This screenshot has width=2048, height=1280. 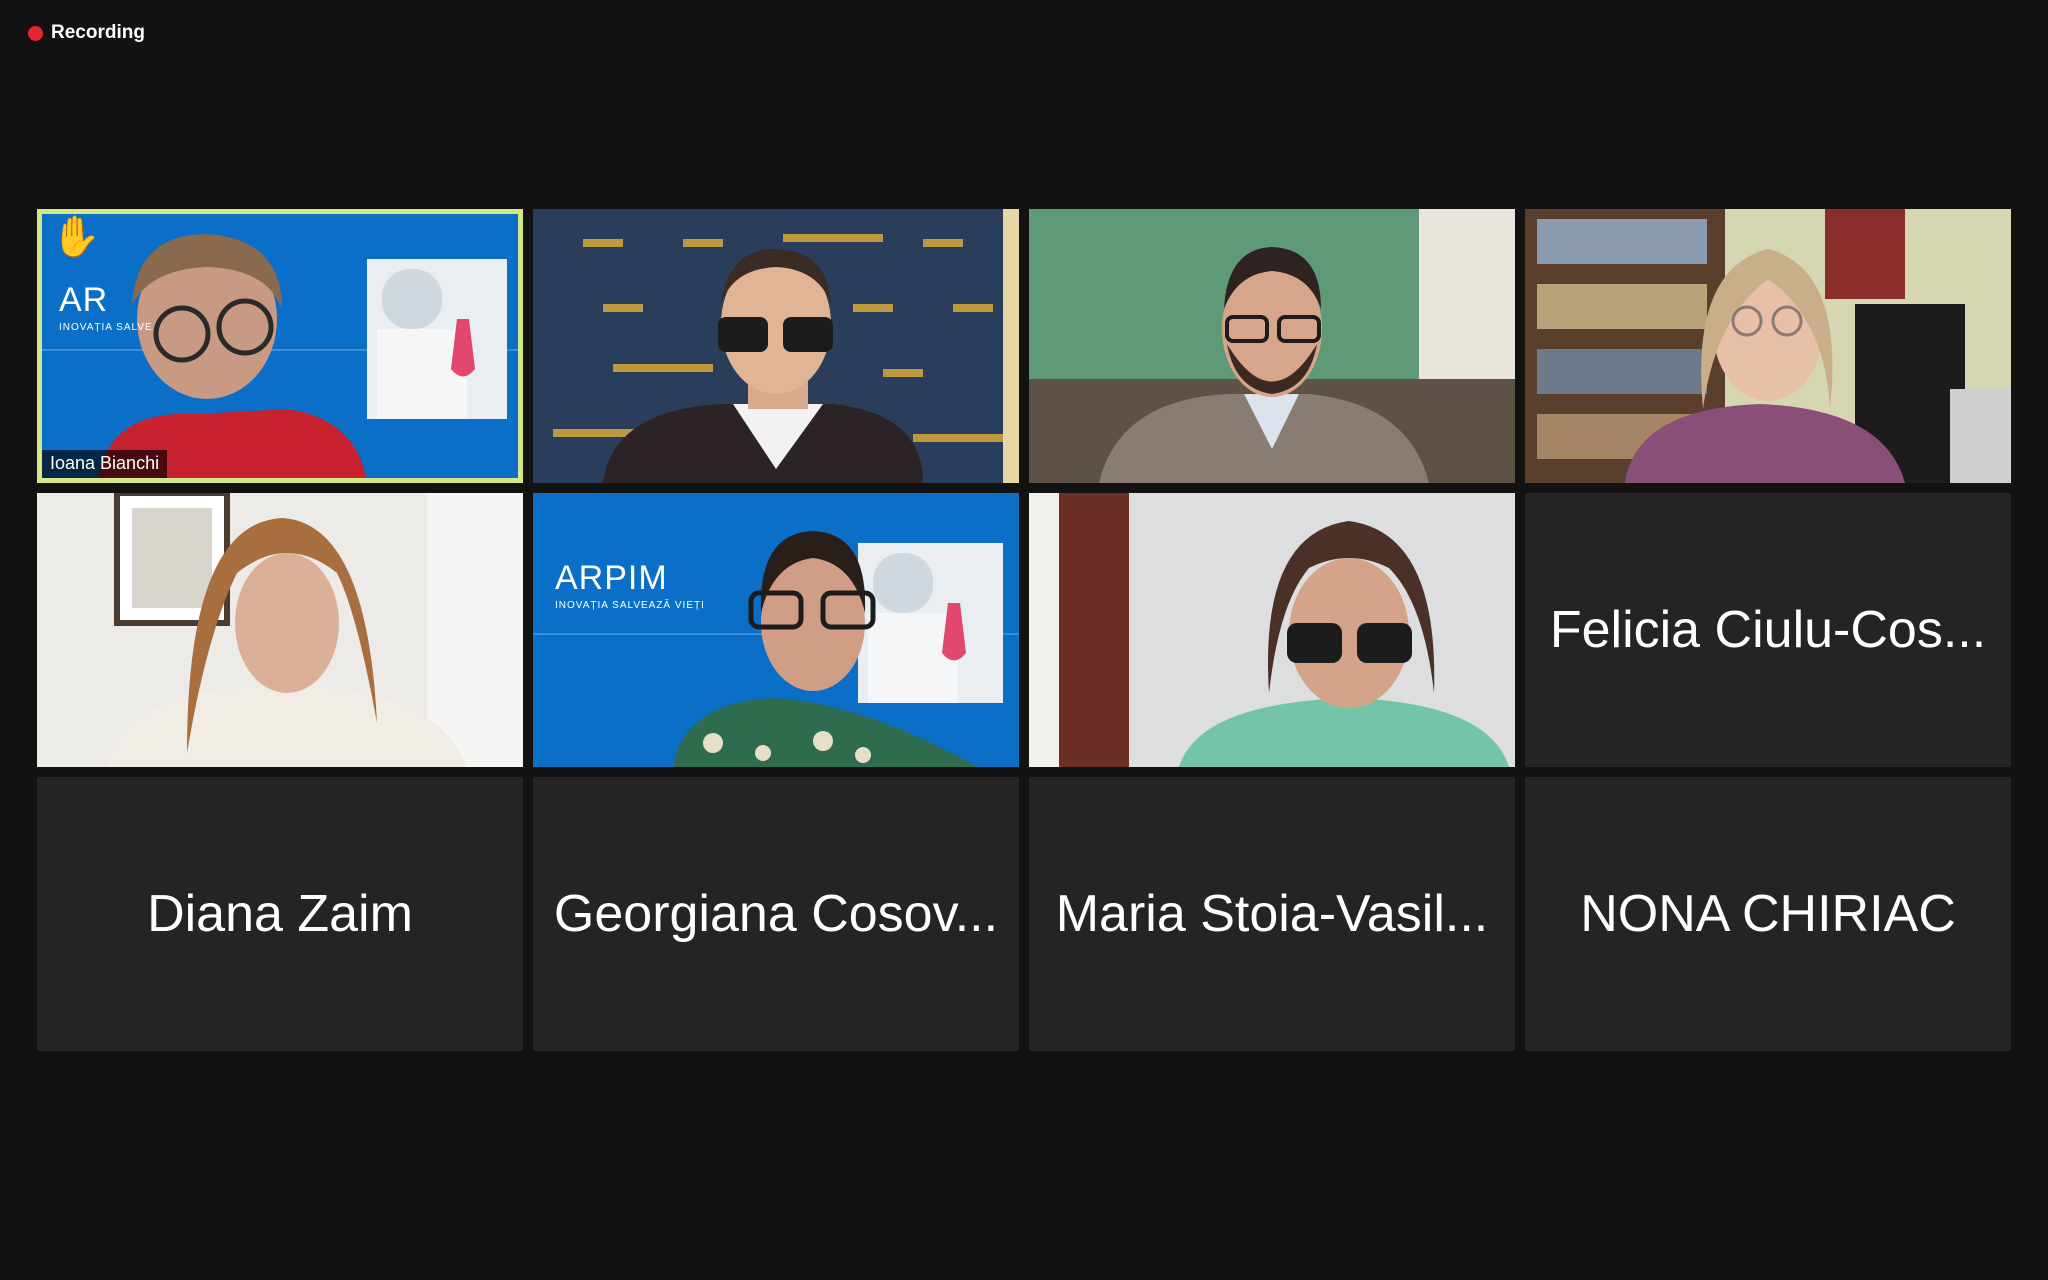 I want to click on arpim-logo: ARPIM INOVAȚIA SALVEAZĂ VIEȚI, so click(x=630, y=585).